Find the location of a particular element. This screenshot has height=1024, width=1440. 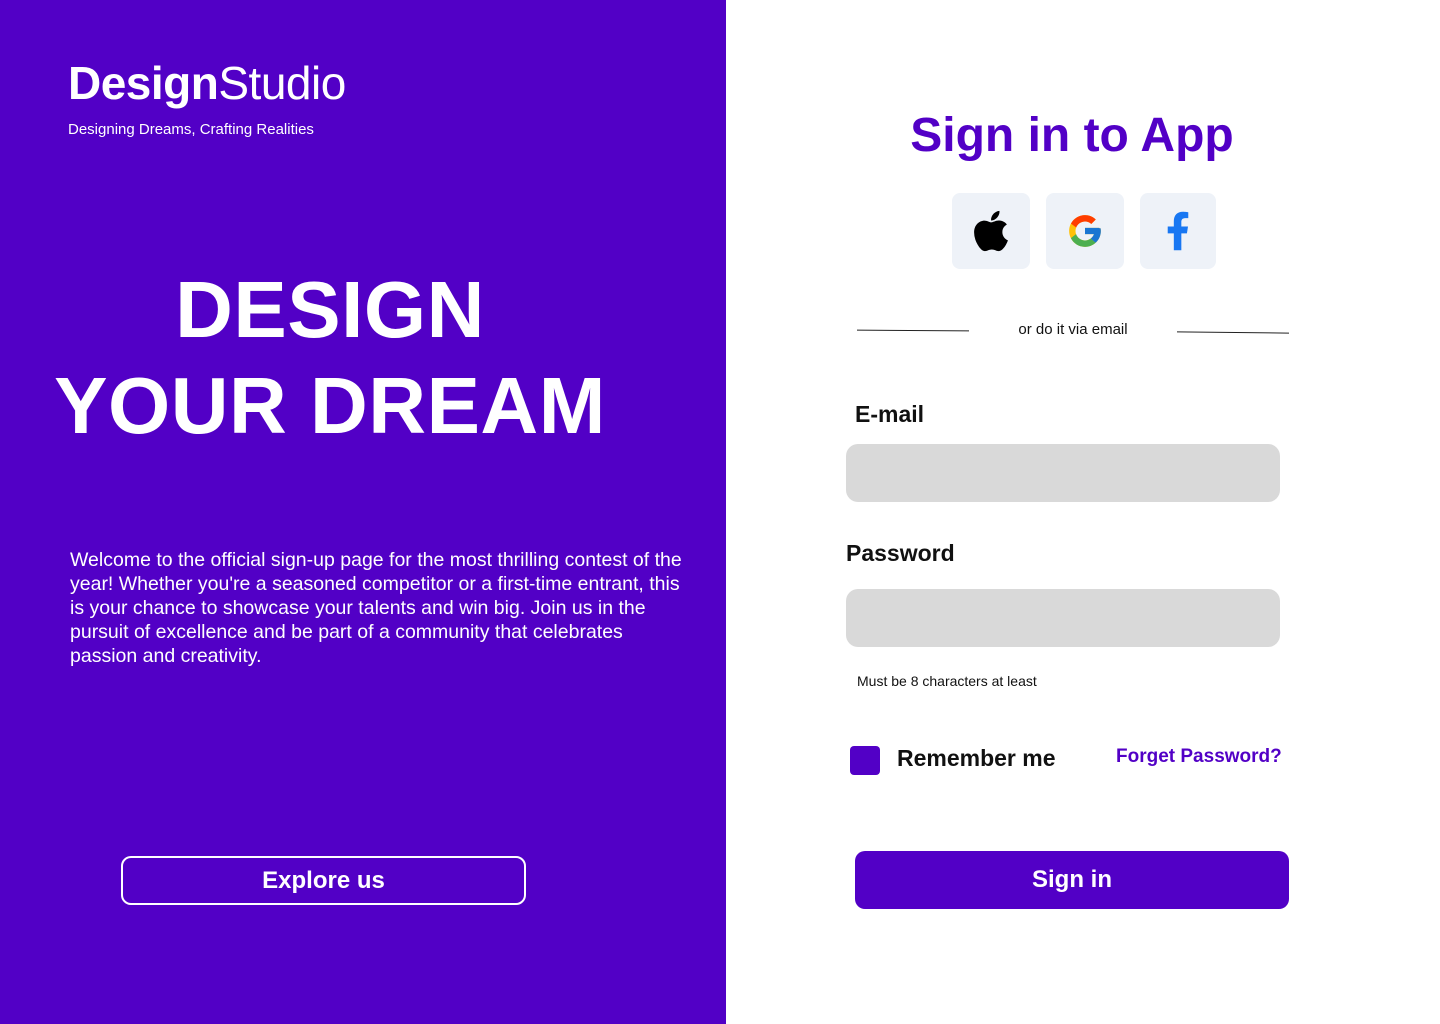

signin-button: Sign in is located at coordinates (1072, 880).